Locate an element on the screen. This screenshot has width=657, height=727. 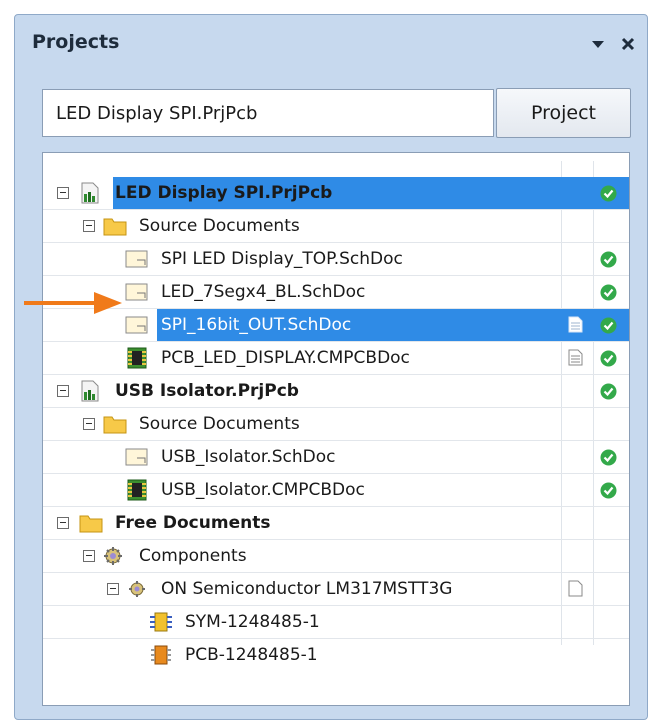
tree-row-document-selected: SPI_16bit_OUT.SchDoc is located at coordinates (336, 325).